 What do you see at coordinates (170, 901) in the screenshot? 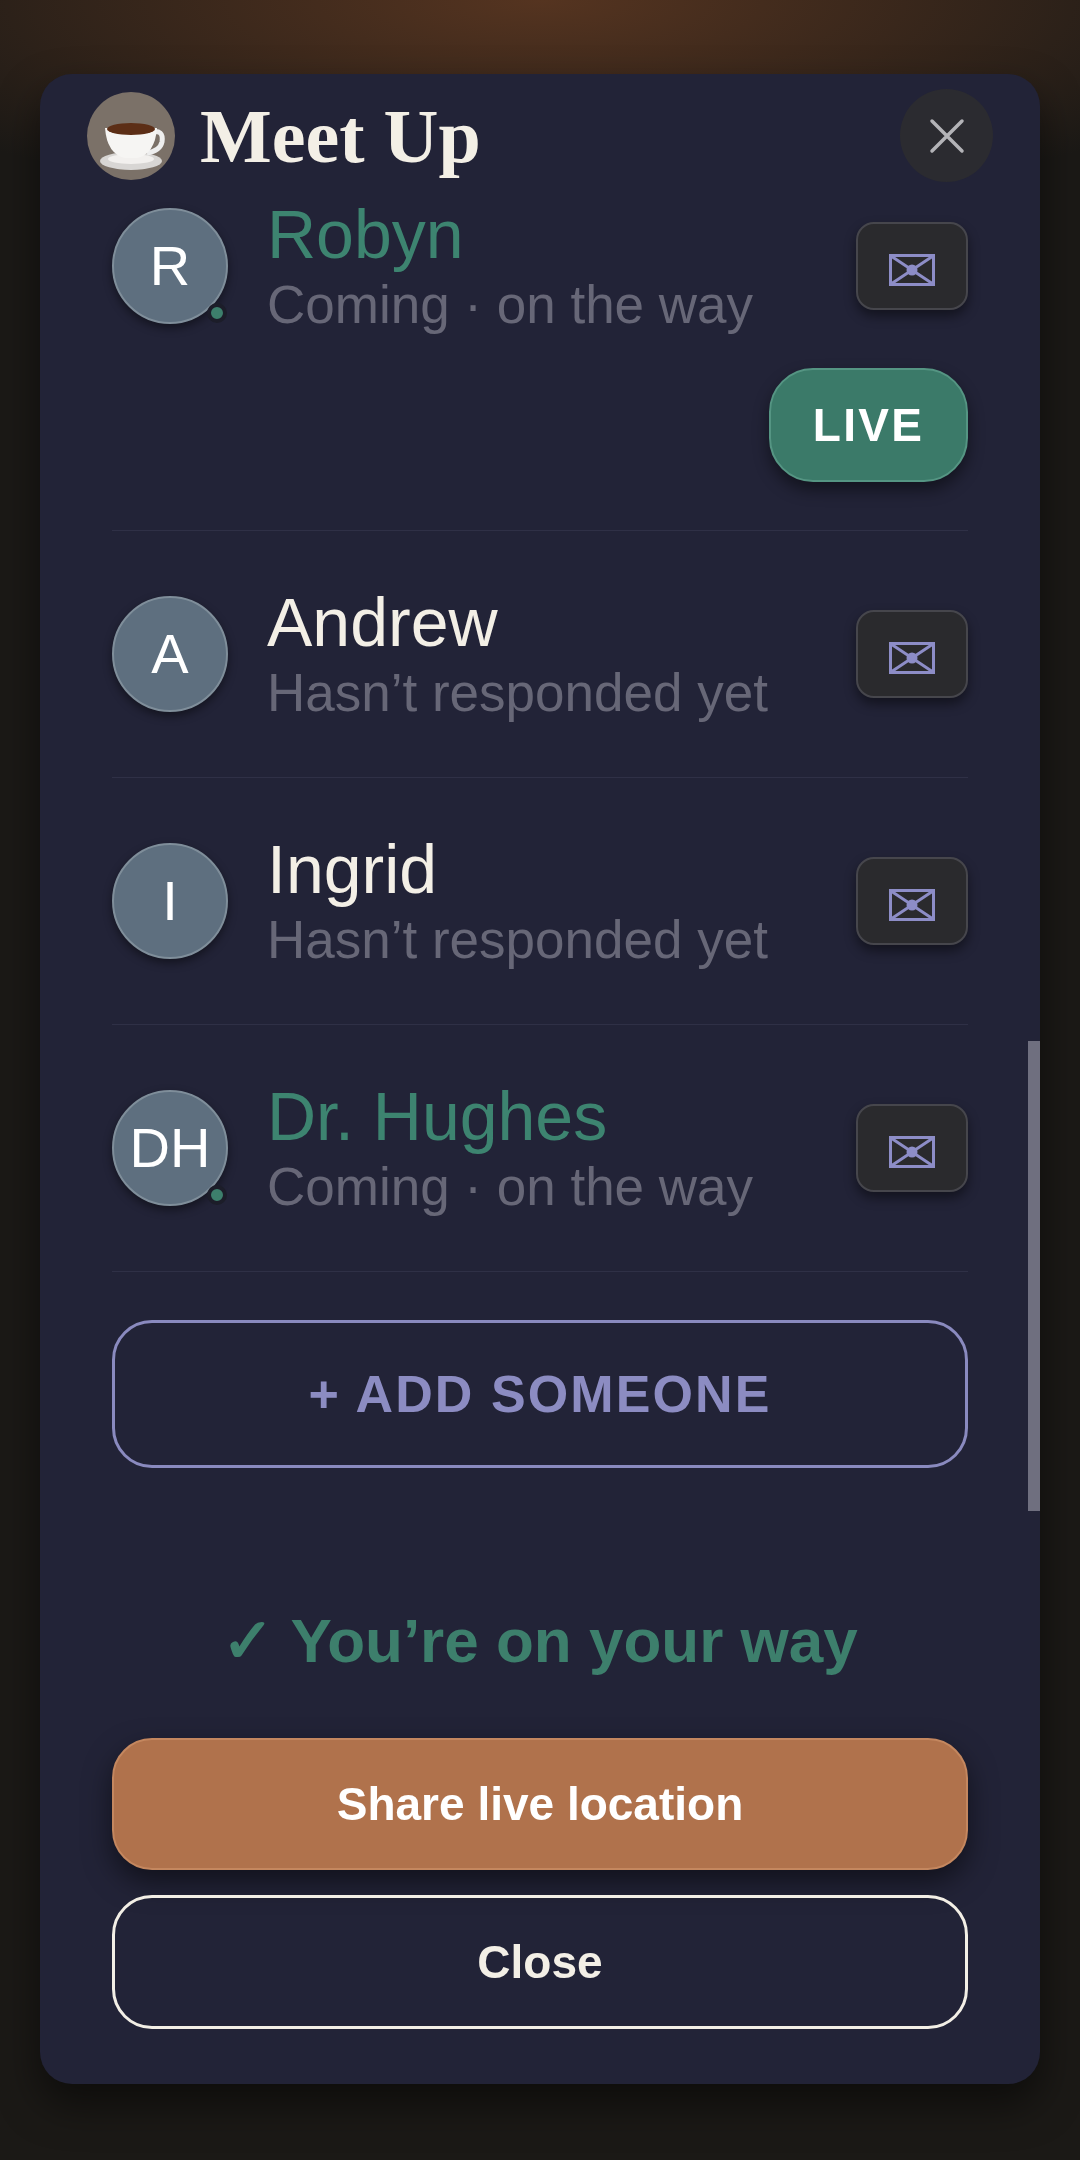
I see `avatar: I` at bounding box center [170, 901].